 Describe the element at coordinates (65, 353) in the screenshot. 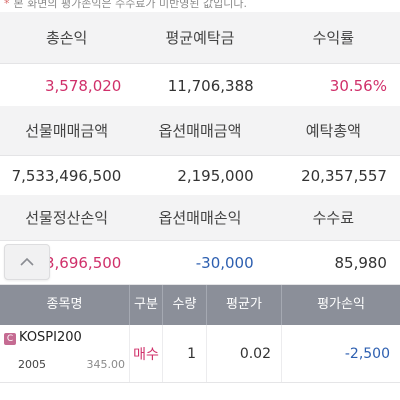

I see `cell-item: C KOSPI200 2005 345.00` at that location.